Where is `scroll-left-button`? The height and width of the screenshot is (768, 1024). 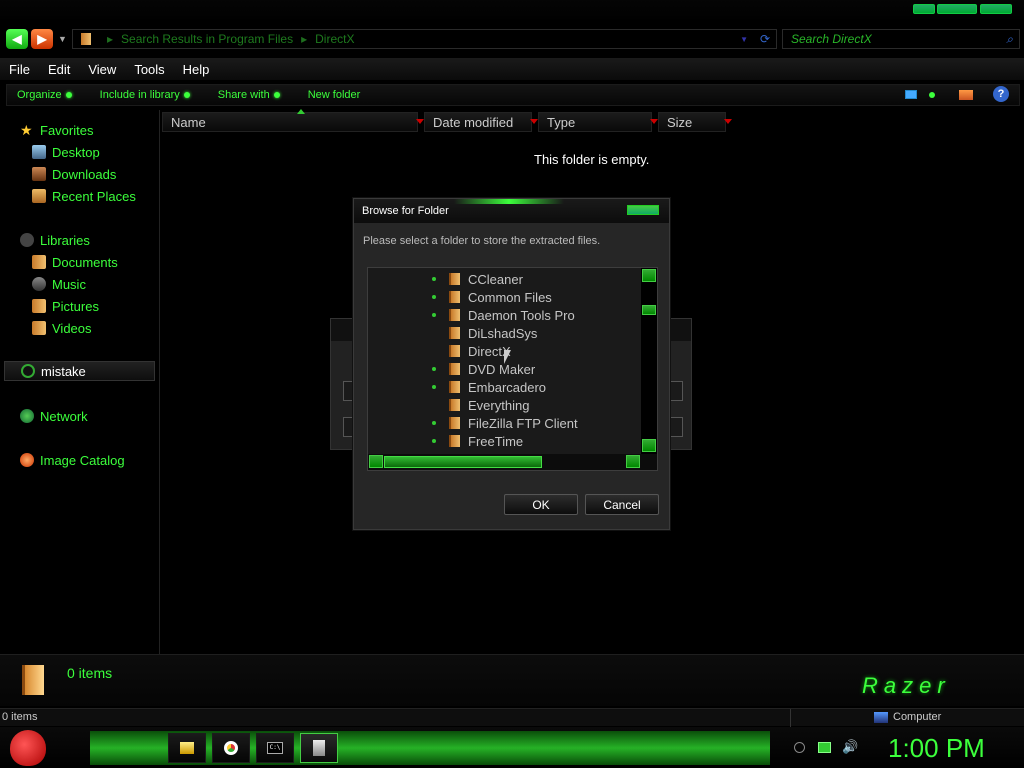 scroll-left-button is located at coordinates (376, 461).